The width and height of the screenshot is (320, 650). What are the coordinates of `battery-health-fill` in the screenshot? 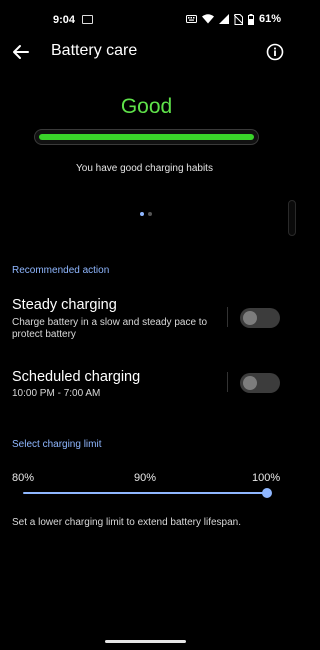 It's located at (146, 137).